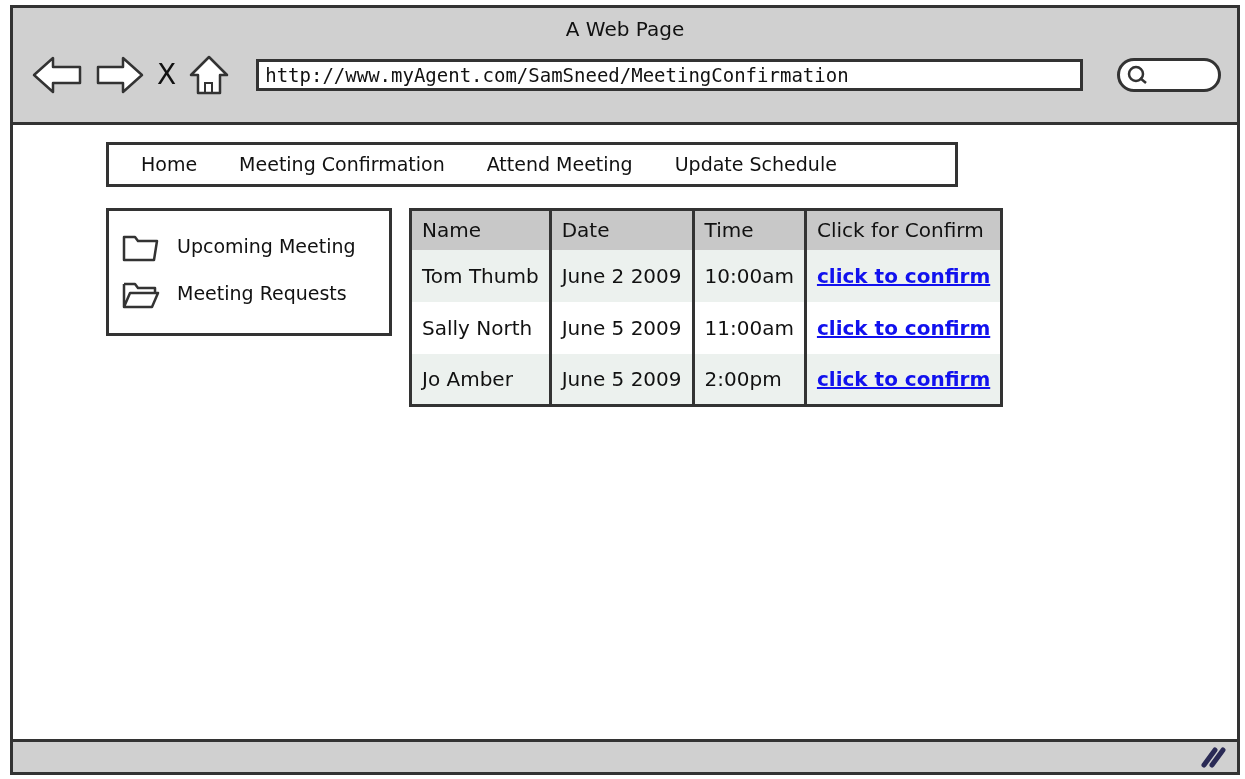 This screenshot has height=779, width=1245. What do you see at coordinates (342, 164) in the screenshot?
I see `menu-link: Meeting Confirmation` at bounding box center [342, 164].